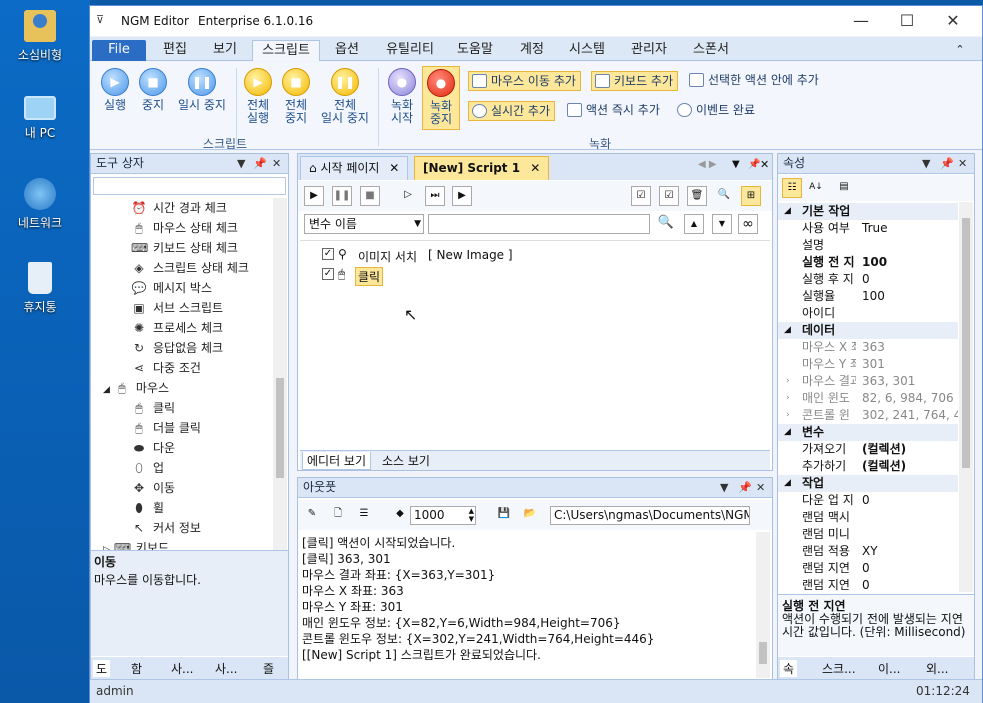 Image resolution: width=983 pixels, height=703 pixels. I want to click on tree-view-icon: ⊞, so click(751, 196).